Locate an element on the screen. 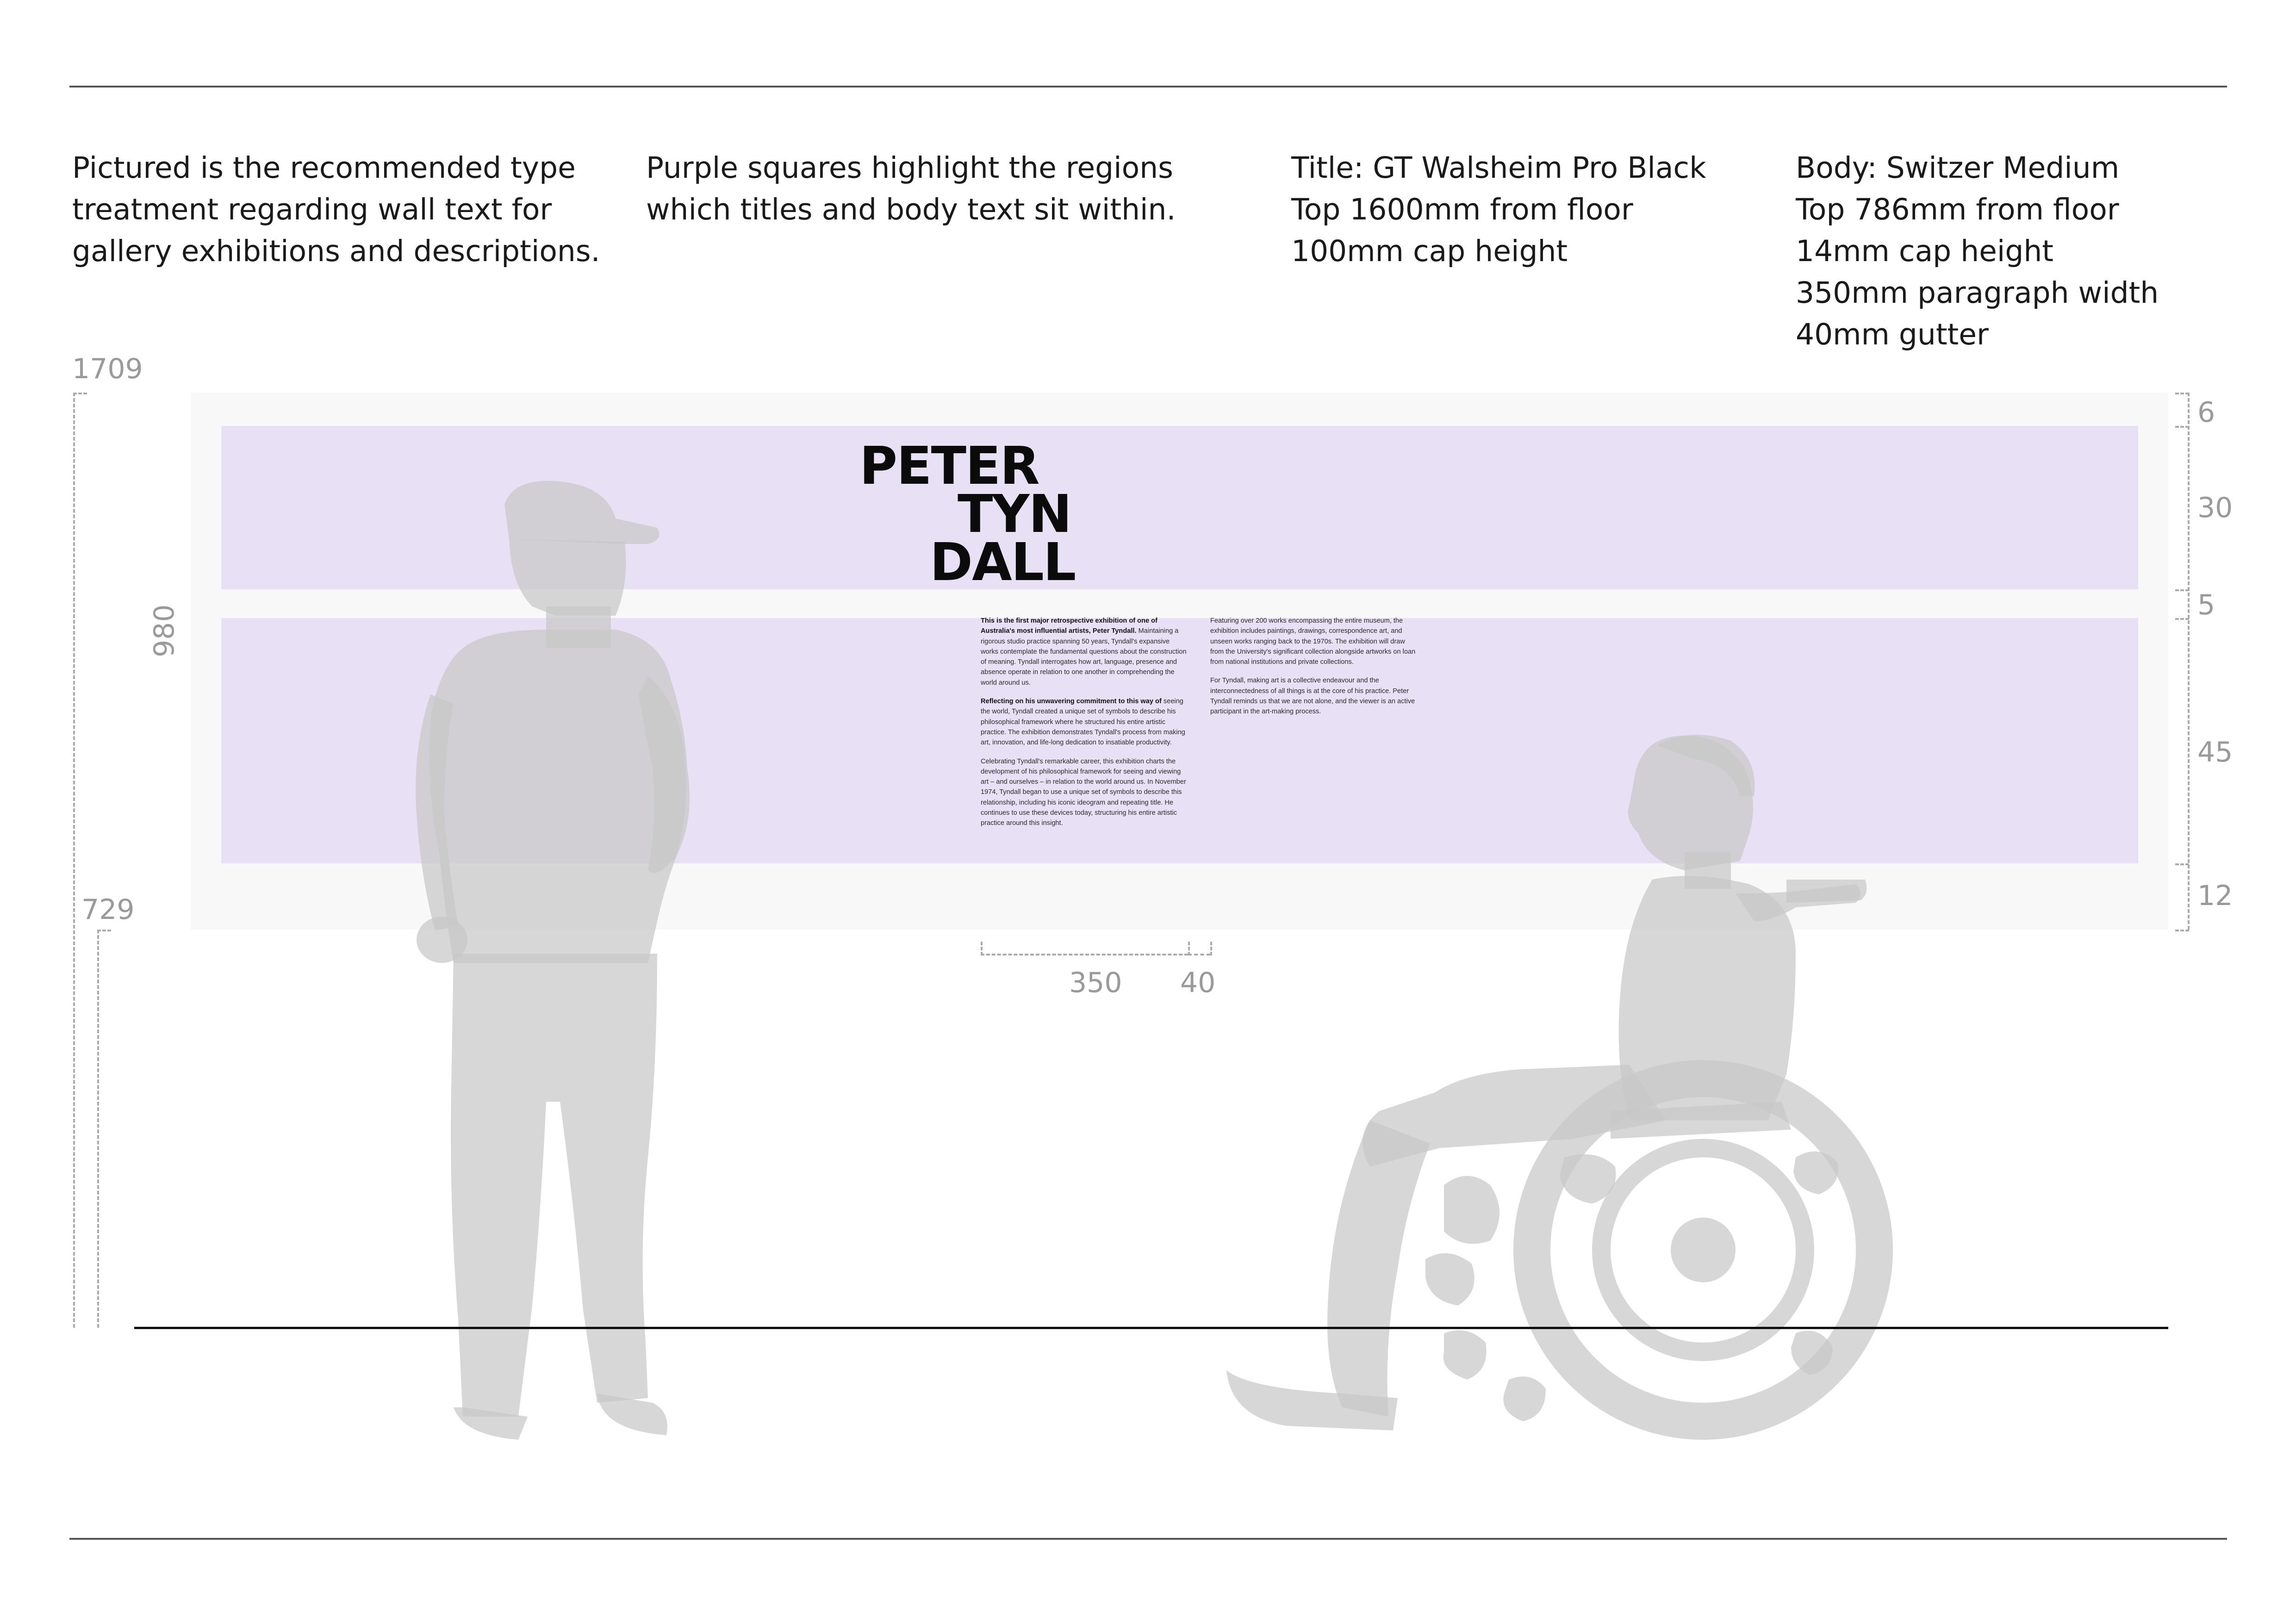 The image size is (2296, 1624). dim-tick-column-left is located at coordinates (982, 949).